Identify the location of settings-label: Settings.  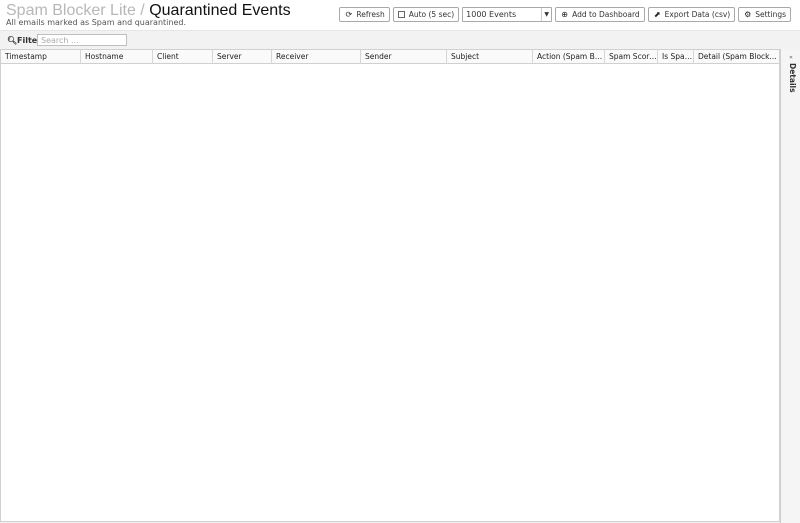
(770, 14).